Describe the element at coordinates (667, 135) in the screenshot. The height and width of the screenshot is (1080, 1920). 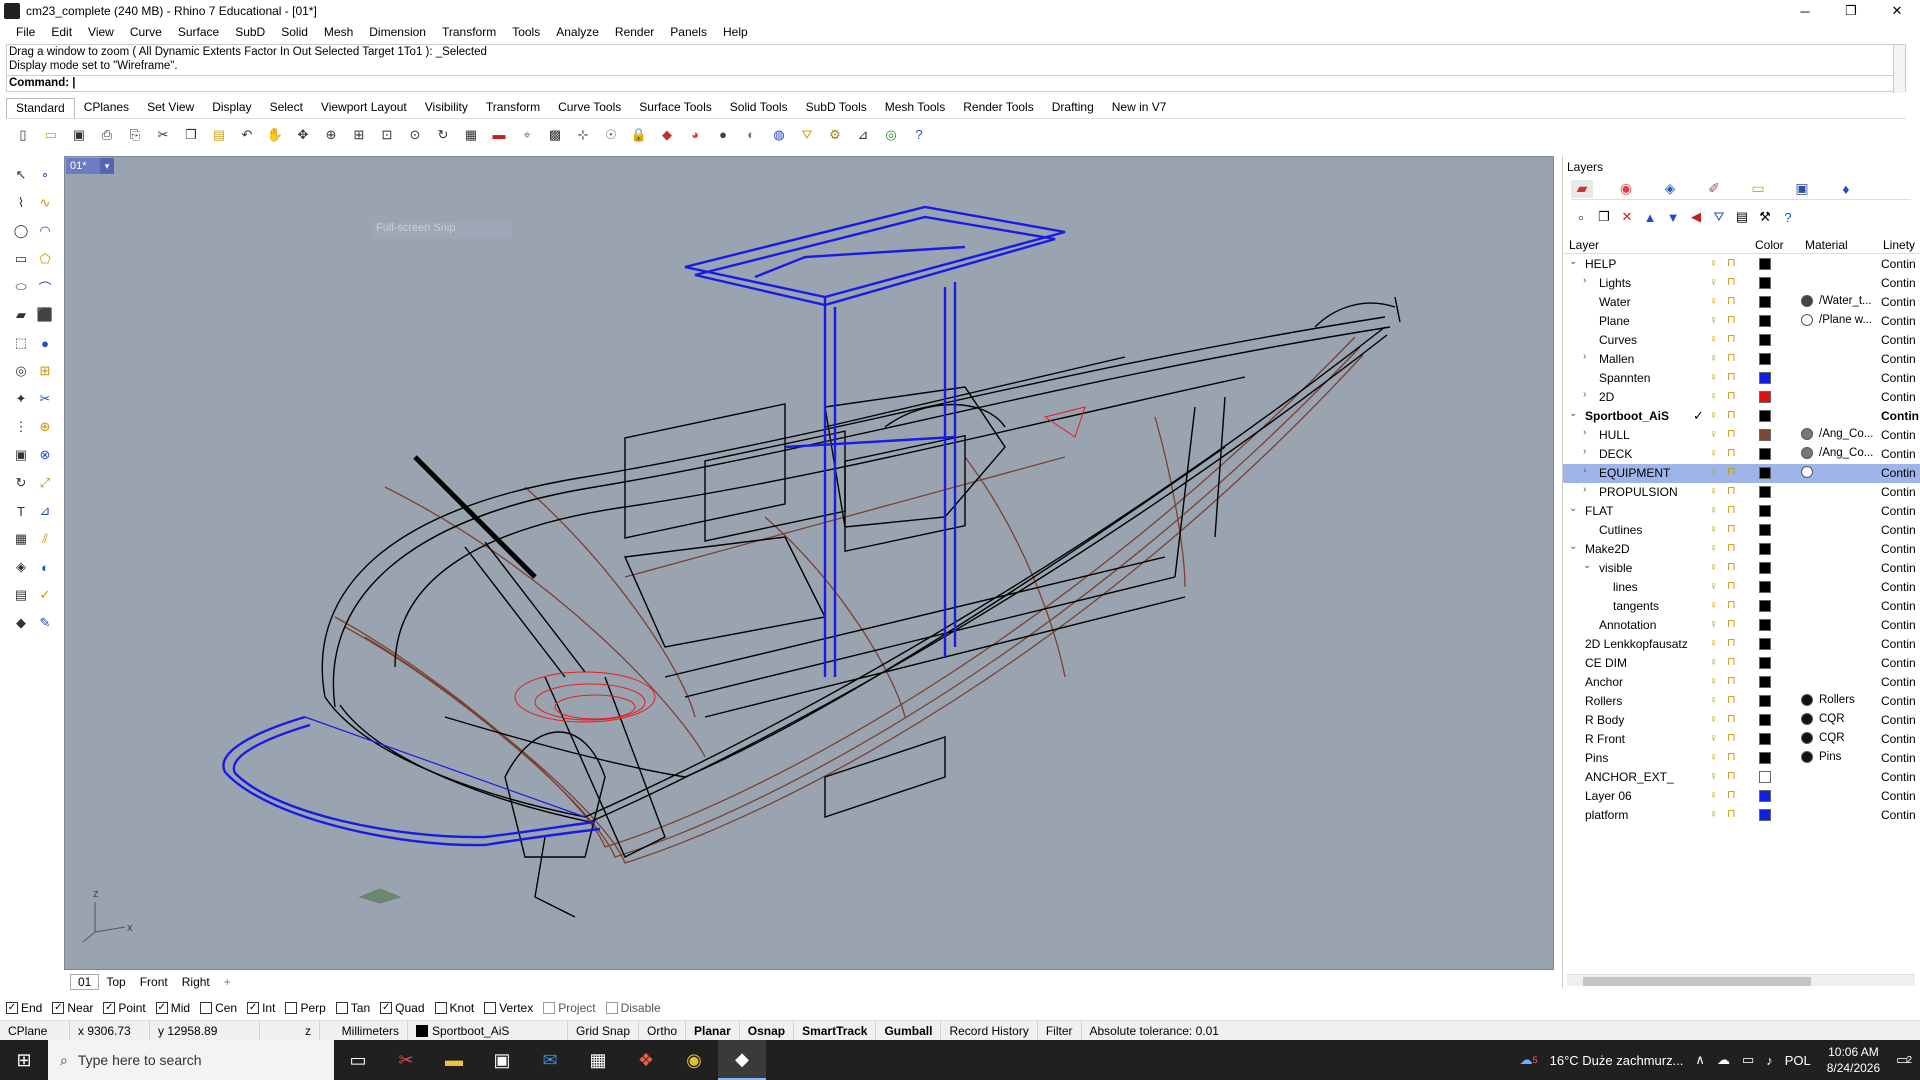
I see `shield-icon: ◆` at that location.